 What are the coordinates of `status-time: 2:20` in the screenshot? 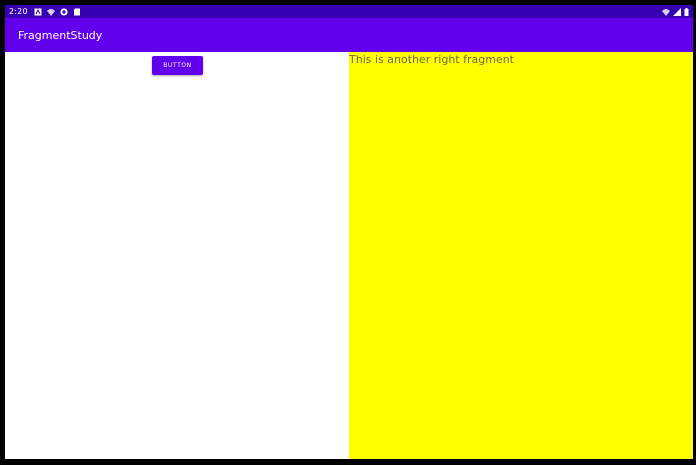 It's located at (18, 11).